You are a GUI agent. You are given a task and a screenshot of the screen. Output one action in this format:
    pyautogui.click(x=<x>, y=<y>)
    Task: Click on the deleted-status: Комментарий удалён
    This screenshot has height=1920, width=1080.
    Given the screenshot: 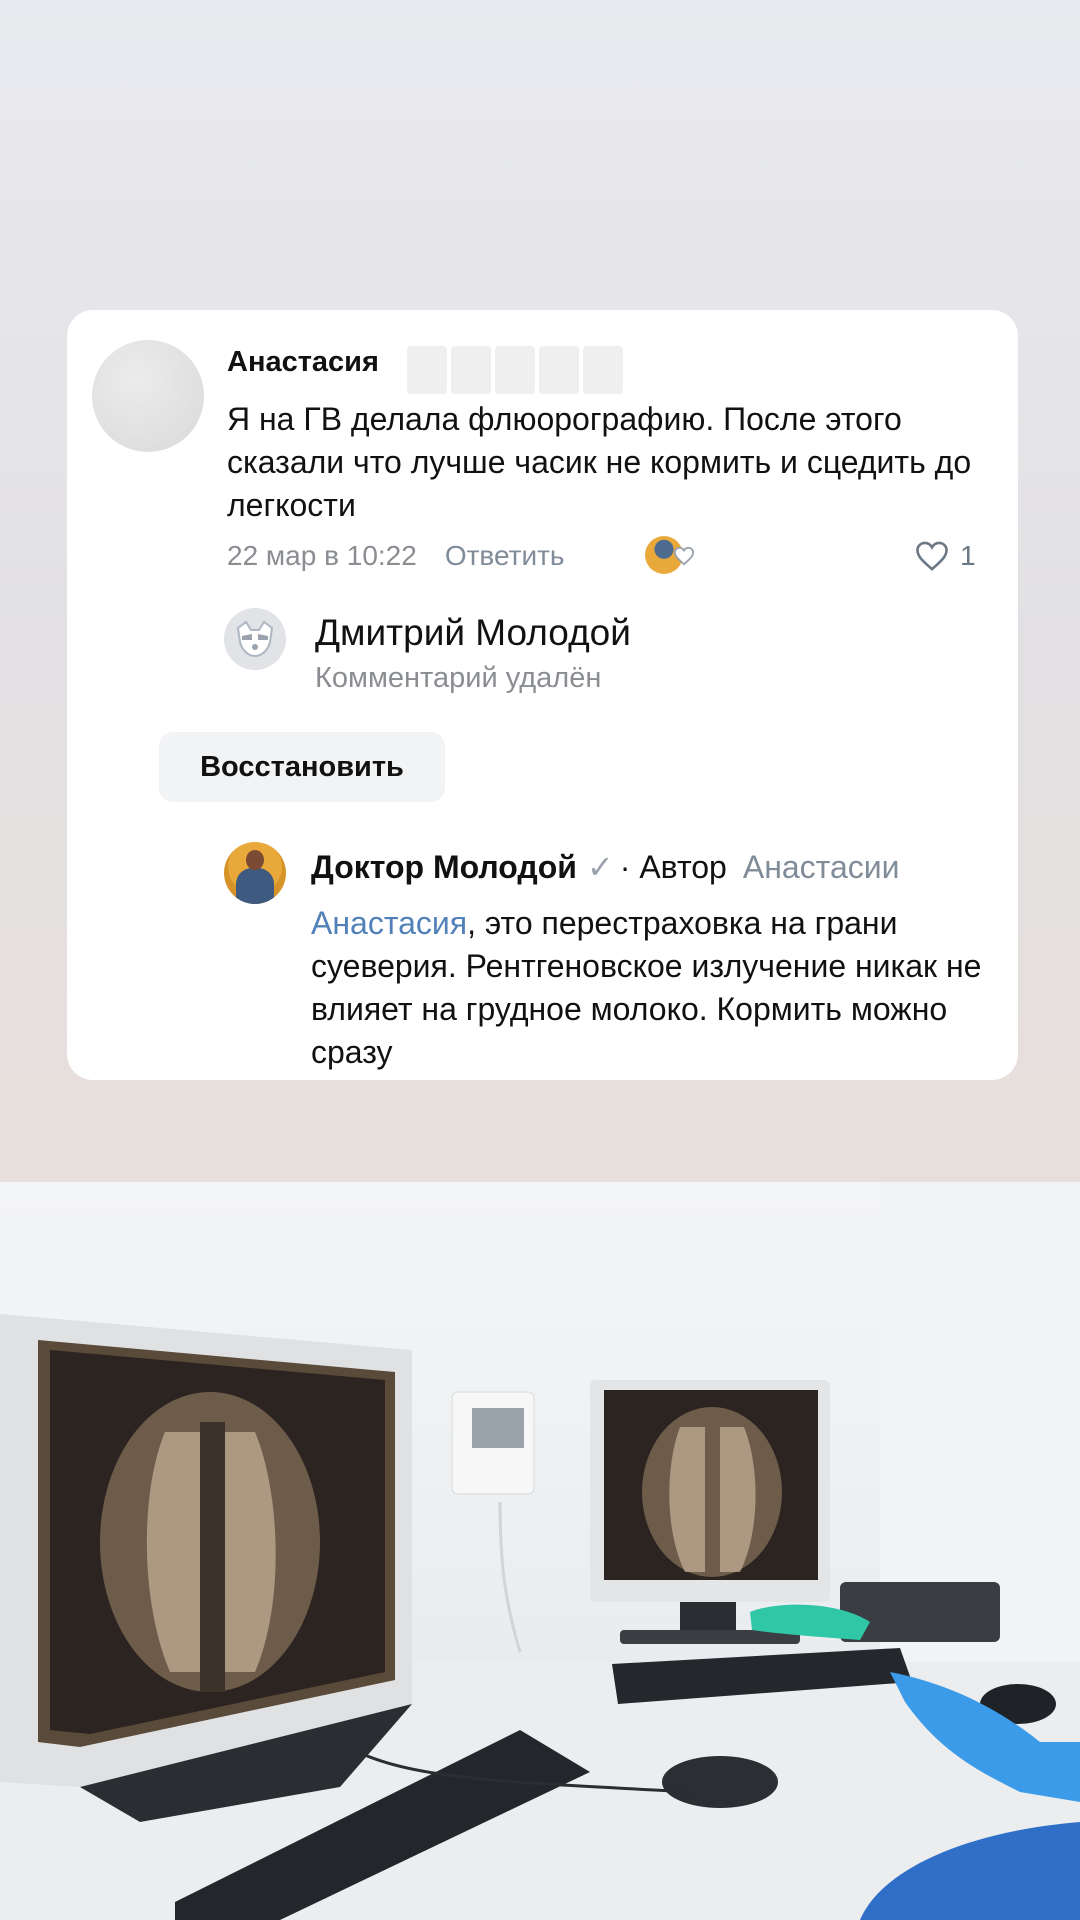 What is the action you would take?
    pyautogui.click(x=458, y=678)
    